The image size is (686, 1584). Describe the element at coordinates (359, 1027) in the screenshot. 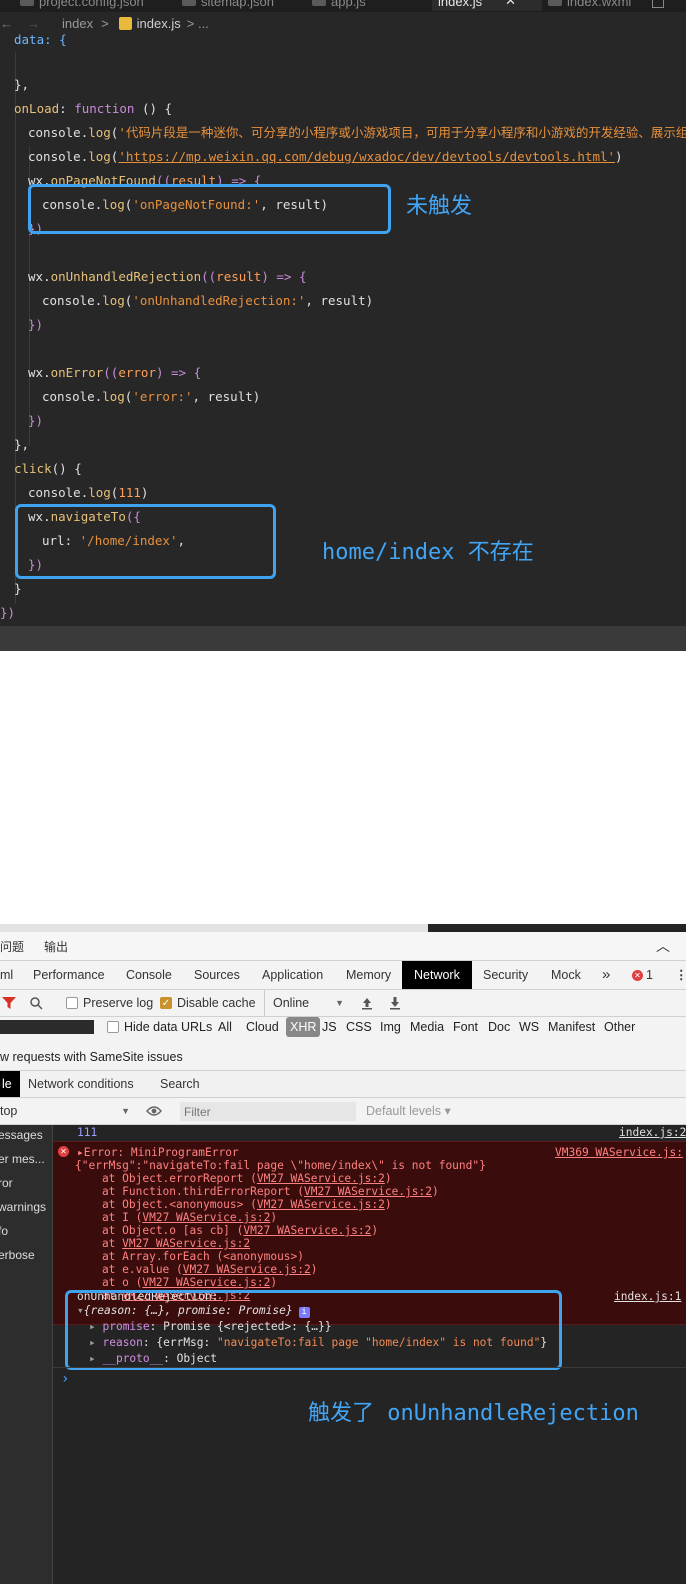

I see `filter-css: CSS` at that location.